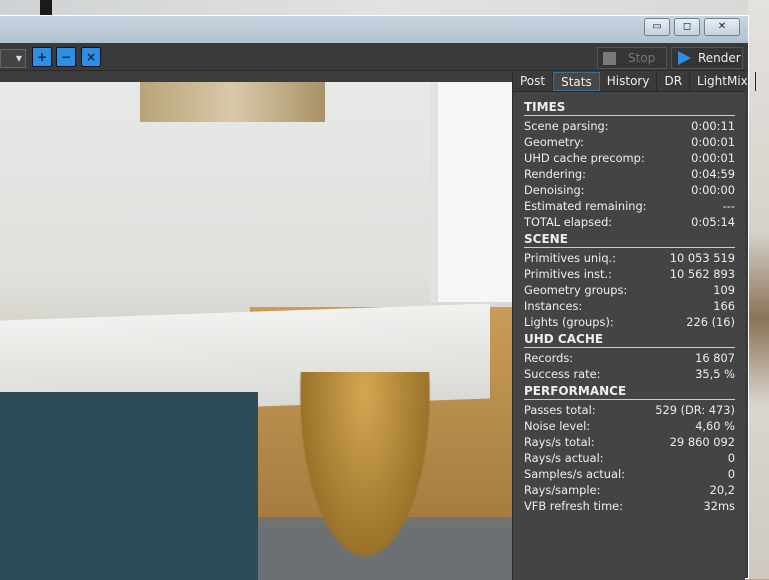 This screenshot has height=580, width=769. What do you see at coordinates (674, 81) in the screenshot?
I see `tab-dr: DR` at bounding box center [674, 81].